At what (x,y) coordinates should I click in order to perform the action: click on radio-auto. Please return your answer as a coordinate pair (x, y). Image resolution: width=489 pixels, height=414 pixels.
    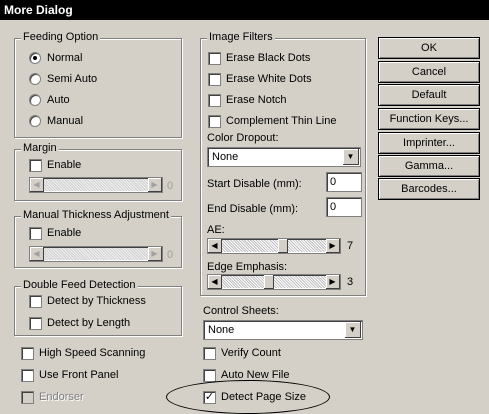
    Looking at the image, I should click on (35, 100).